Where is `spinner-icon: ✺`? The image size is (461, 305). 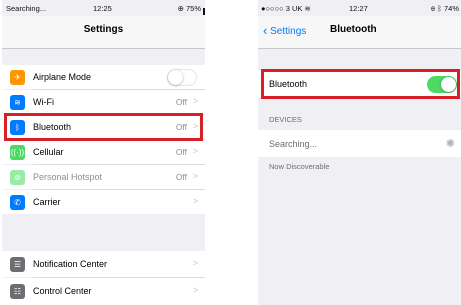 spinner-icon: ✺ is located at coordinates (450, 144).